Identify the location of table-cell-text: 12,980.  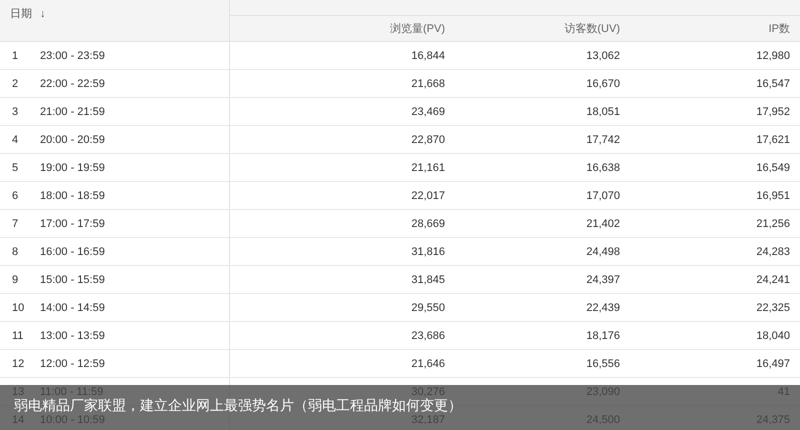
(772, 56).